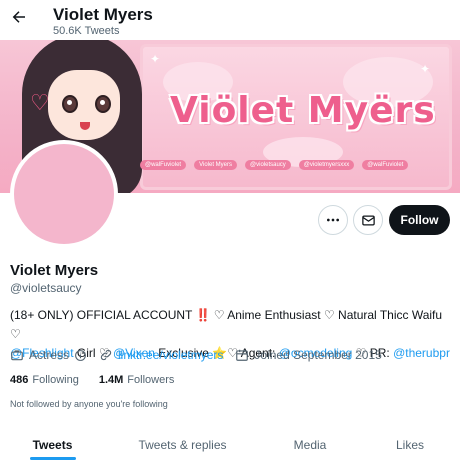 The image size is (460, 460). Describe the element at coordinates (52, 444) in the screenshot. I see `tab-tweets: Tweets` at that location.